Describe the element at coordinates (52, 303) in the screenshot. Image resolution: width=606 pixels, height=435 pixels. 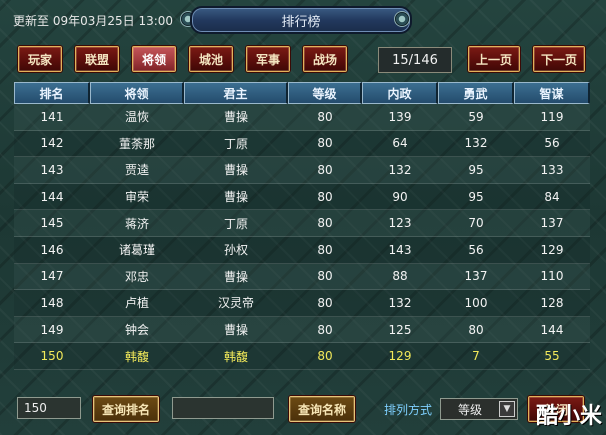
I see `cell-rank: 148` at that location.